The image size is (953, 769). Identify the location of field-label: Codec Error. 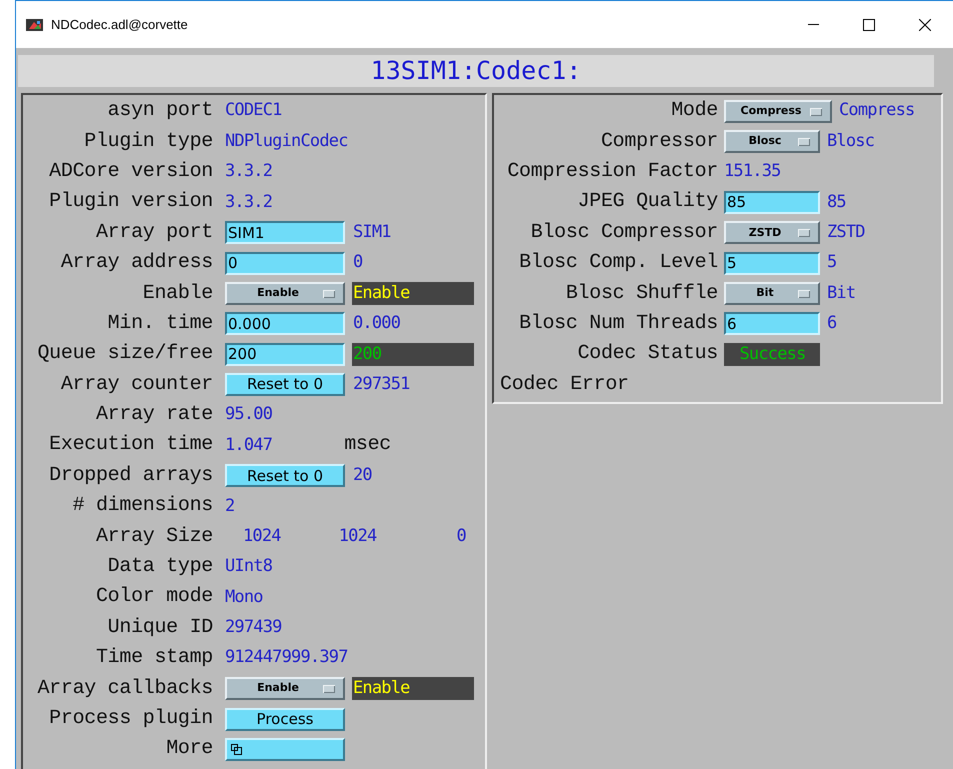
(564, 385).